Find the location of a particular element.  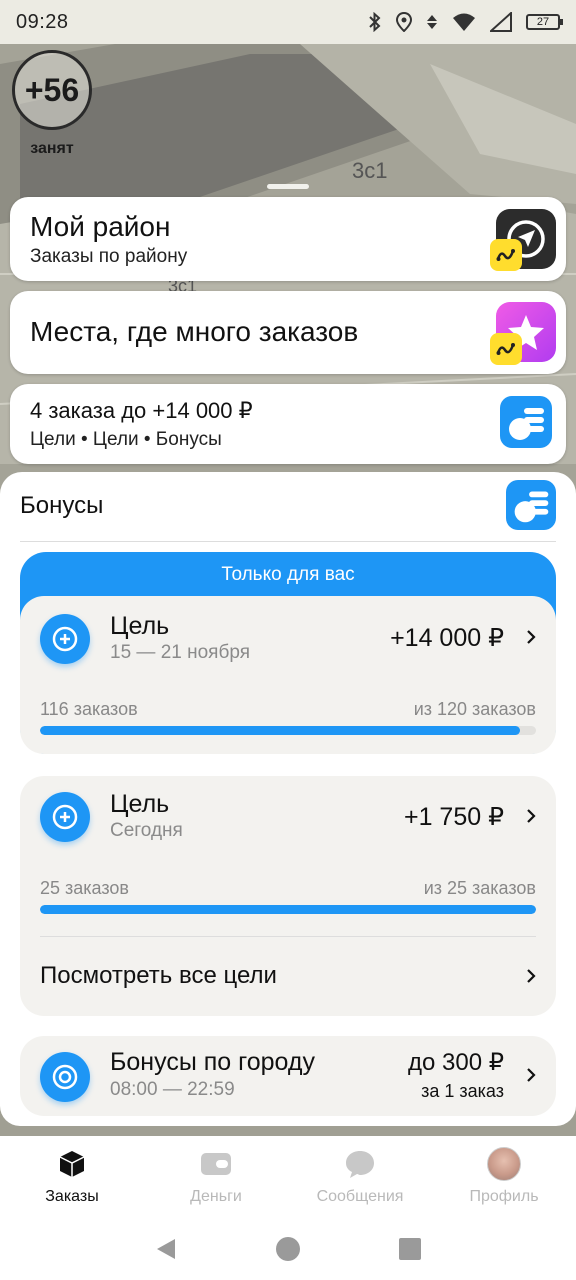

goal-dates: Сегодня is located at coordinates (146, 830).